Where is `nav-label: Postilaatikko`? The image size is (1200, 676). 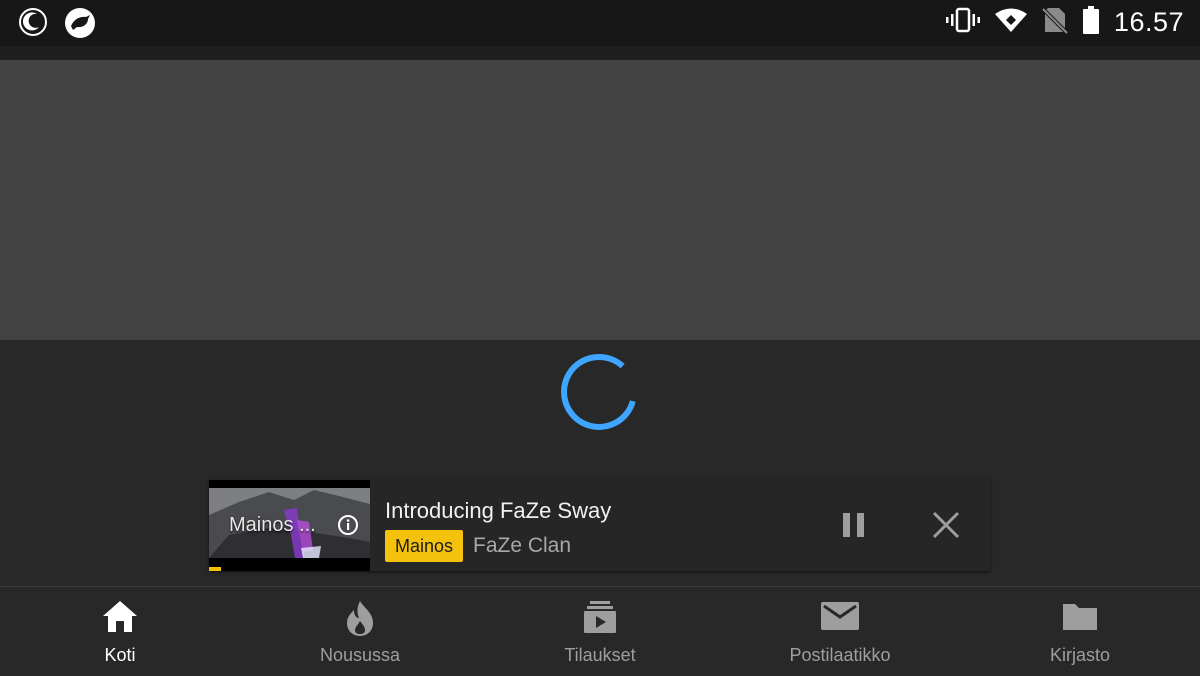 nav-label: Postilaatikko is located at coordinates (840, 655).